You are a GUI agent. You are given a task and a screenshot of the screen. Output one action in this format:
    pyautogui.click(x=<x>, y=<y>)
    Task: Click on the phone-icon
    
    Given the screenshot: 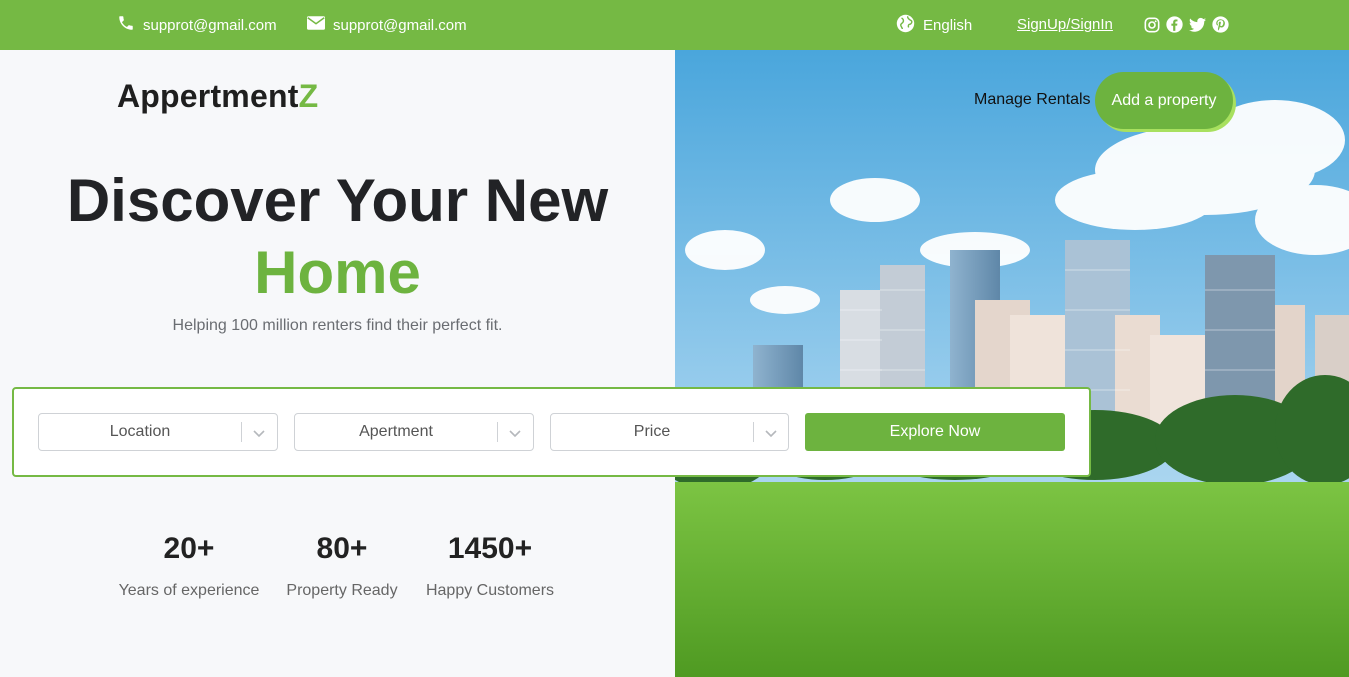 What is the action you would take?
    pyautogui.click(x=130, y=25)
    